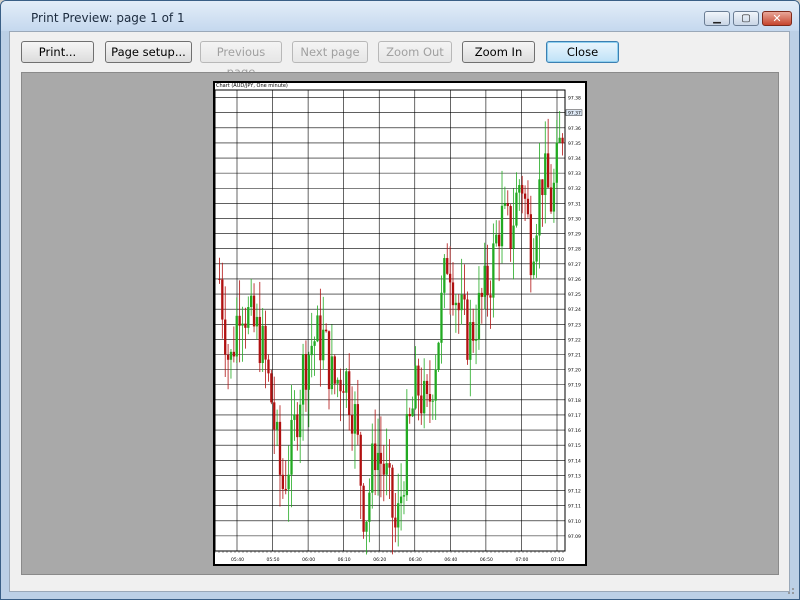 The image size is (800, 600). I want to click on y-tick-label: 97.23, so click(574, 325).